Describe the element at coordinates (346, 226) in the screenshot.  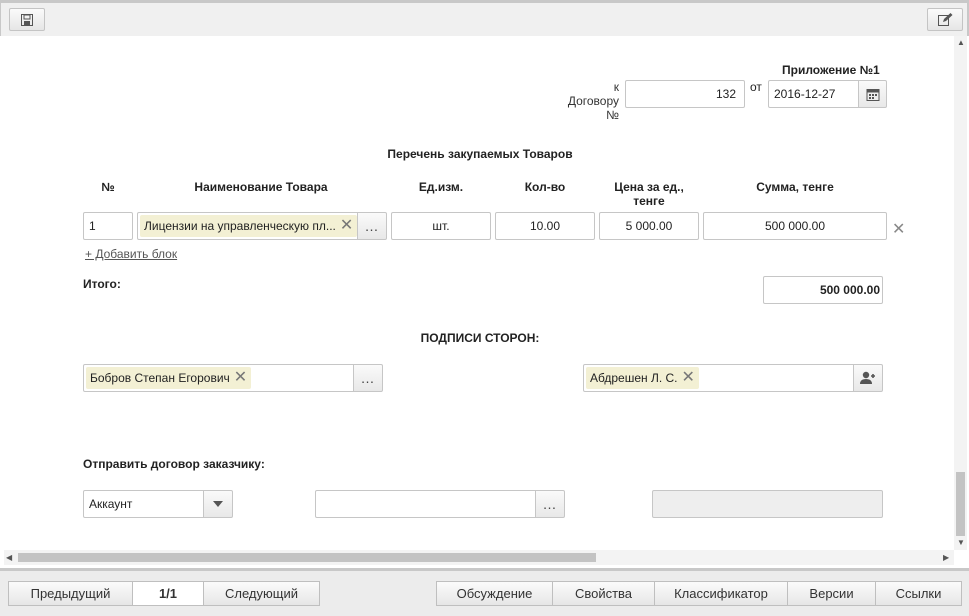
I see `remove-product-icon: ✕` at that location.